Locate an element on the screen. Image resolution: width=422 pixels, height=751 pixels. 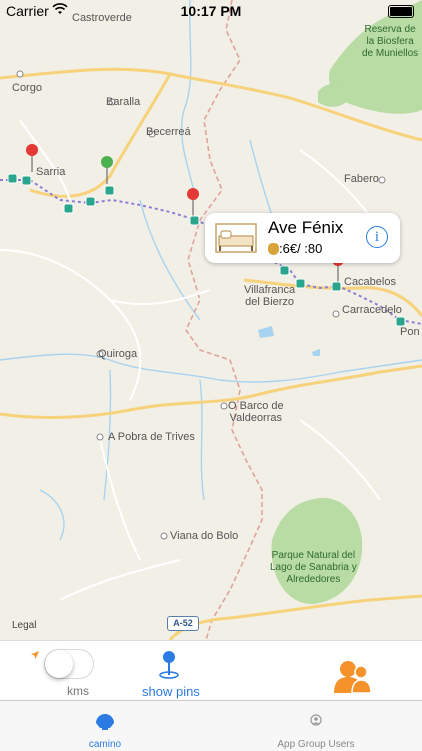
tab-bar: camino App Group Users is located at coordinates (211, 725).